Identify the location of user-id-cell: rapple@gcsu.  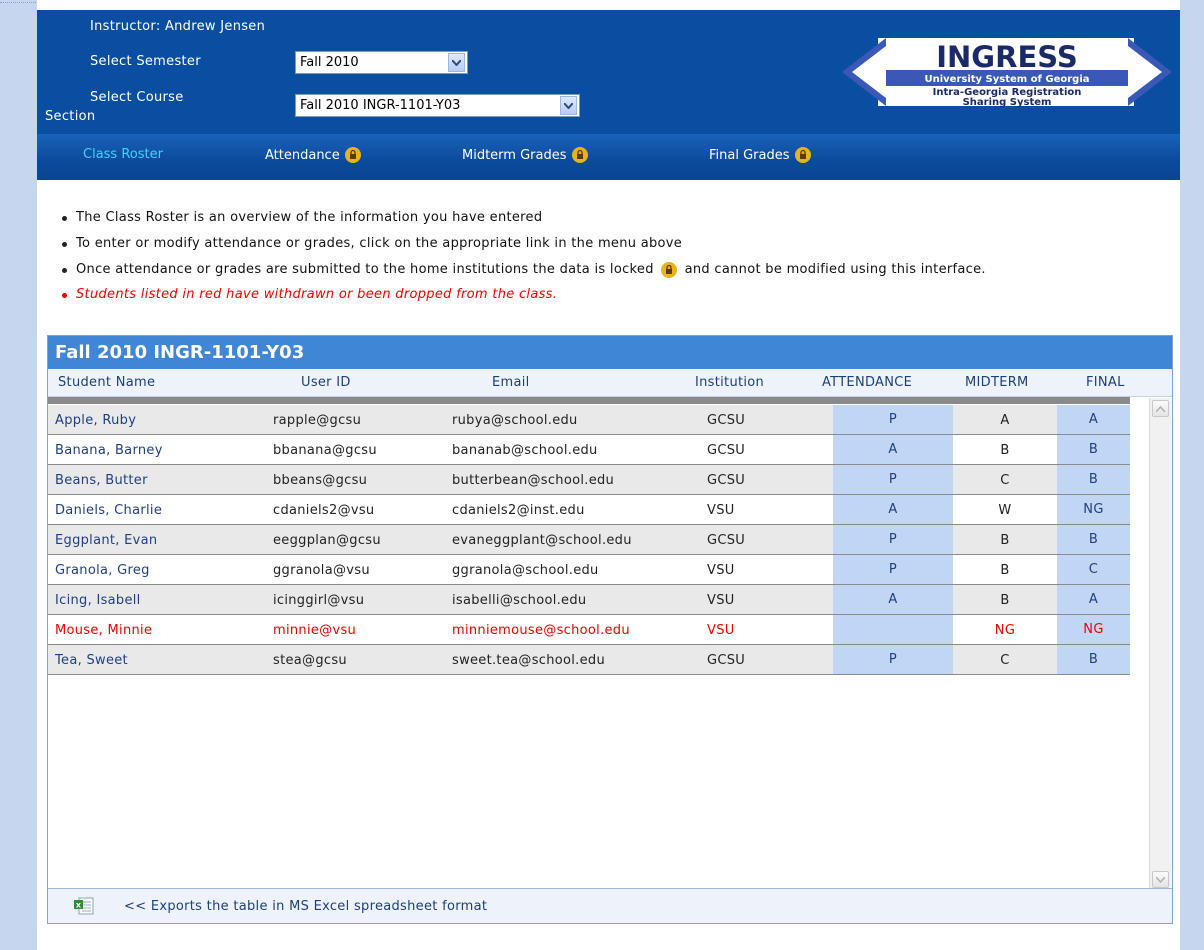
(317, 420).